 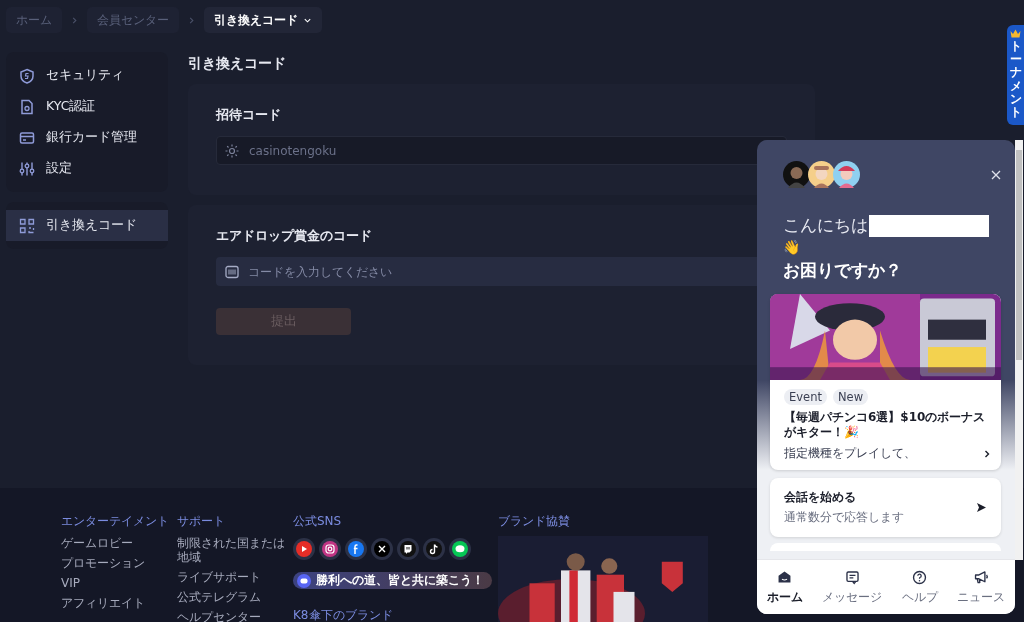 What do you see at coordinates (844, 517) in the screenshot?
I see `start-chat-subtitle: 通常数分で応答します` at bounding box center [844, 517].